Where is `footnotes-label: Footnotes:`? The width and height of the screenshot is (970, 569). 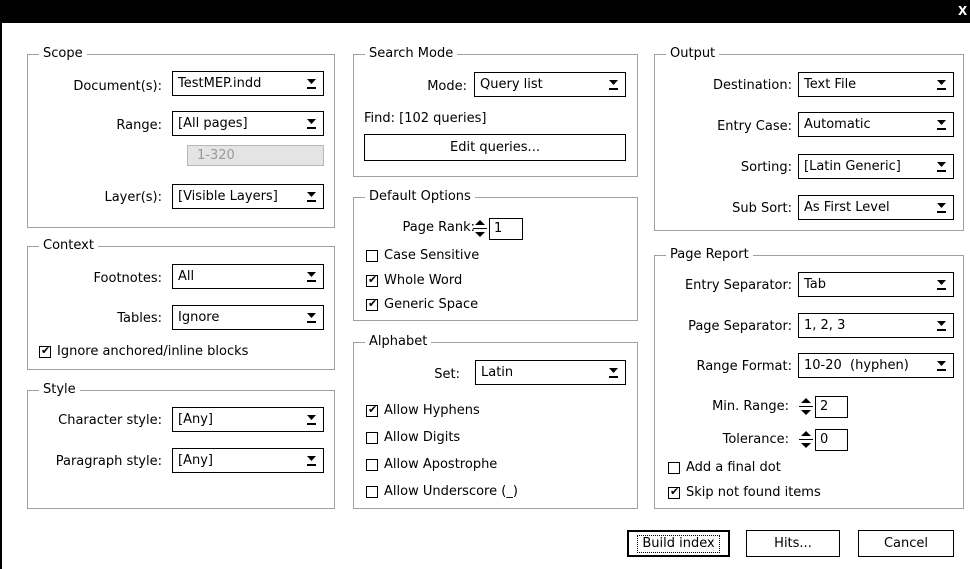
footnotes-label: Footnotes: is located at coordinates (127, 278).